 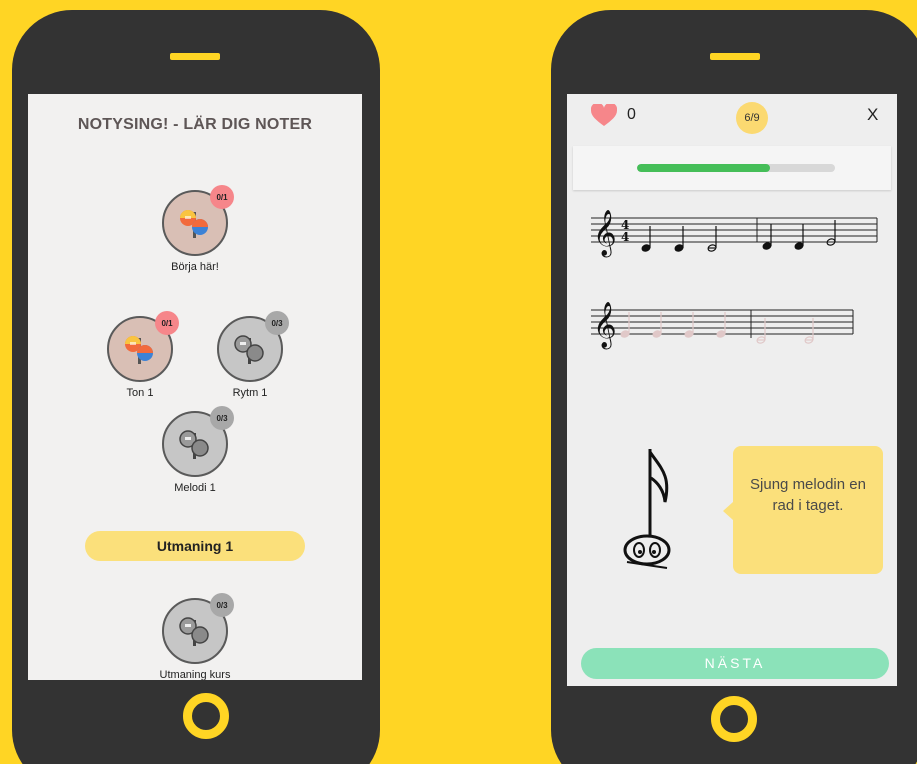 What do you see at coordinates (195, 267) in the screenshot?
I see `lesson-label: Börja här!` at bounding box center [195, 267].